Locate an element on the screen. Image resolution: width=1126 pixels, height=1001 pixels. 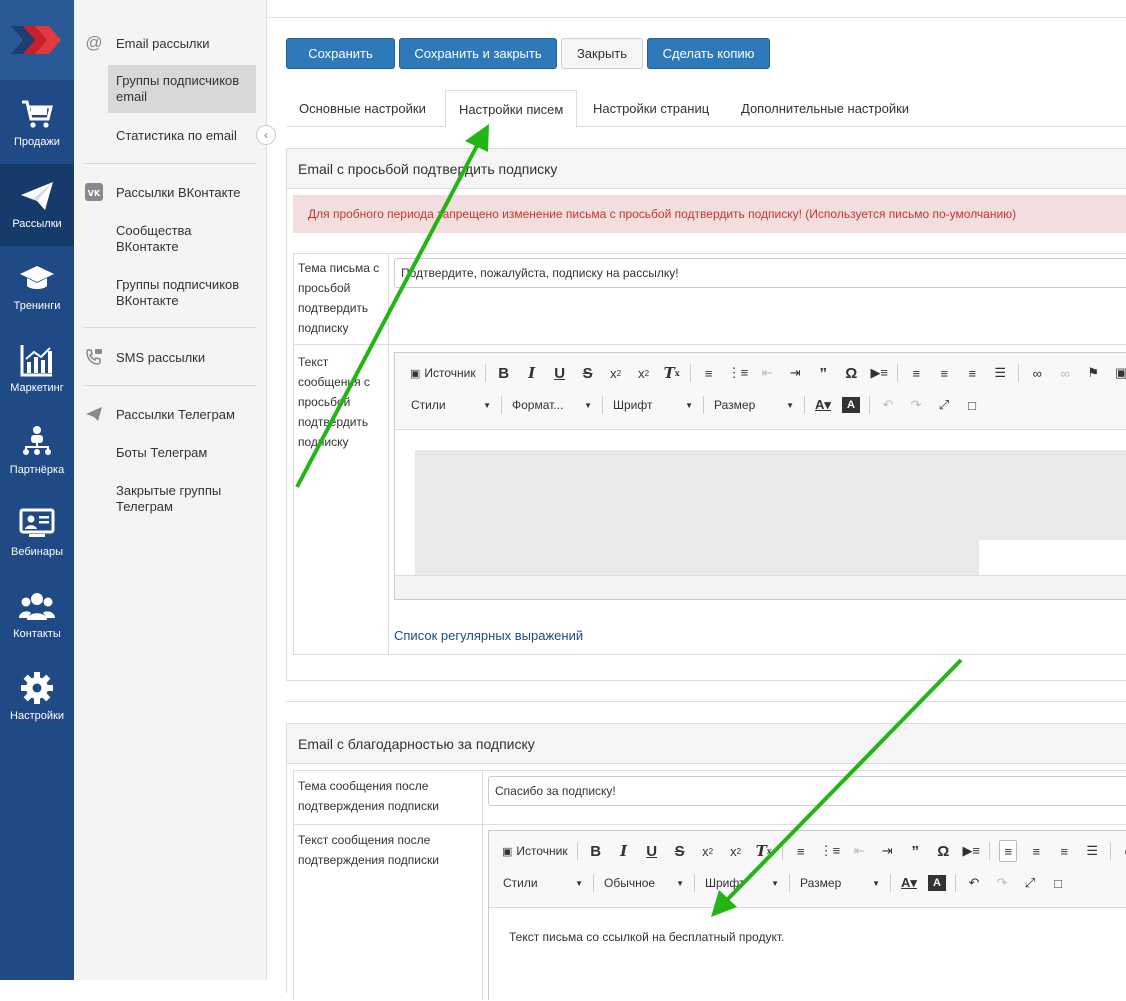
close-button: Закрыть is located at coordinates (602, 53).